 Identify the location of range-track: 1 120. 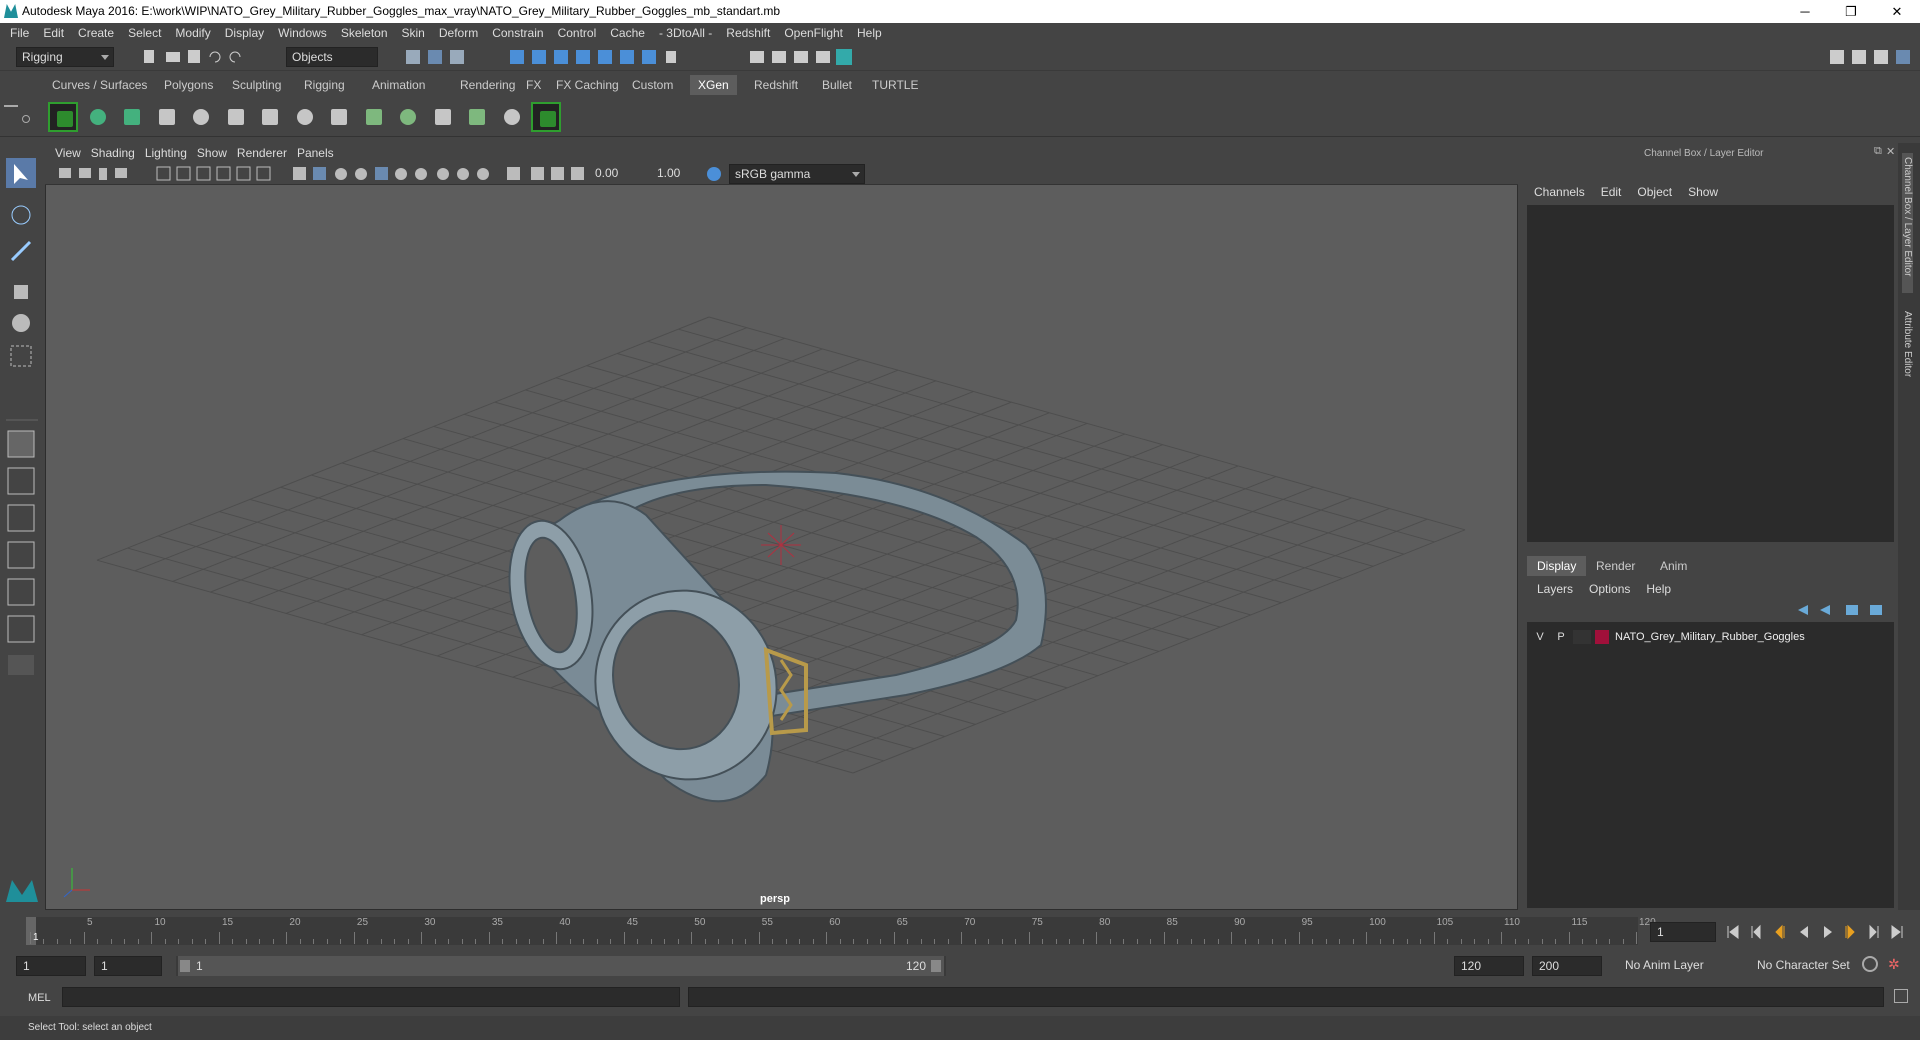
(561, 966).